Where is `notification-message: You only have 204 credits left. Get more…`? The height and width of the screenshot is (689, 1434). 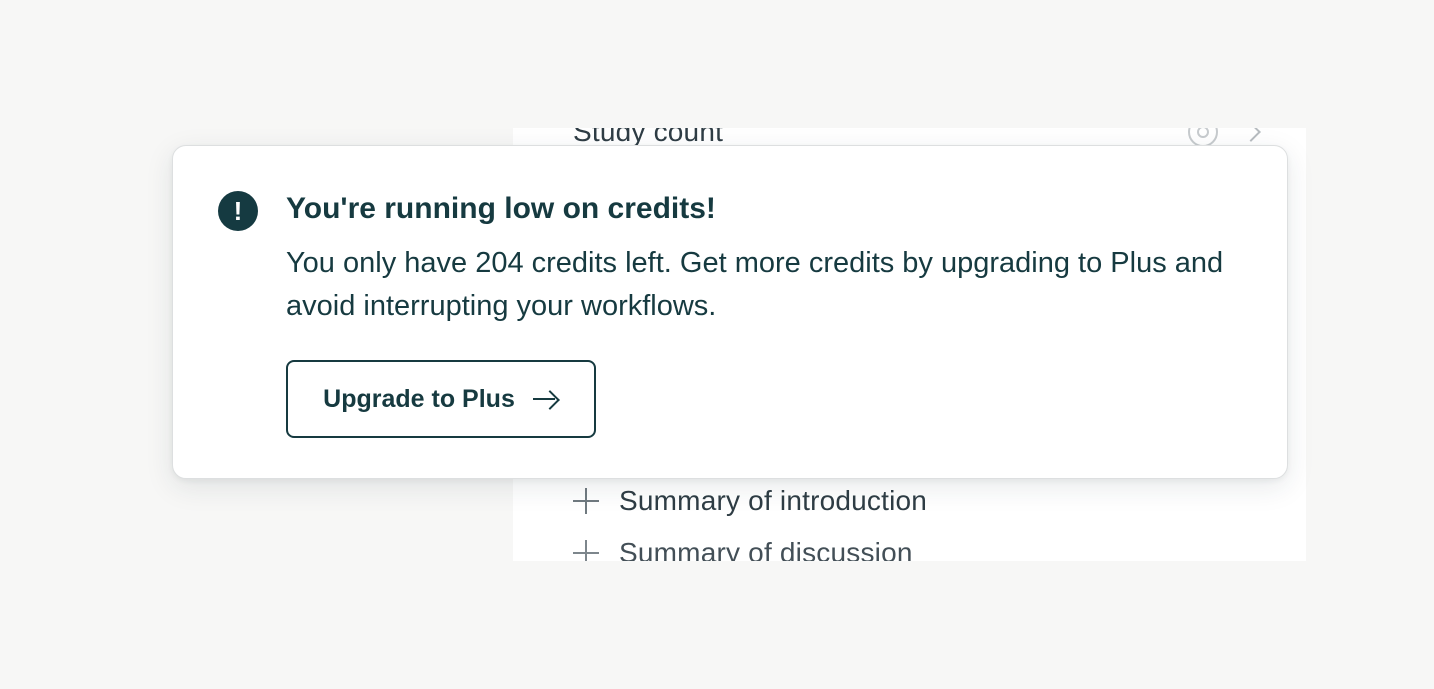 notification-message: You only have 204 credits left. Get more… is located at coordinates (755, 284).